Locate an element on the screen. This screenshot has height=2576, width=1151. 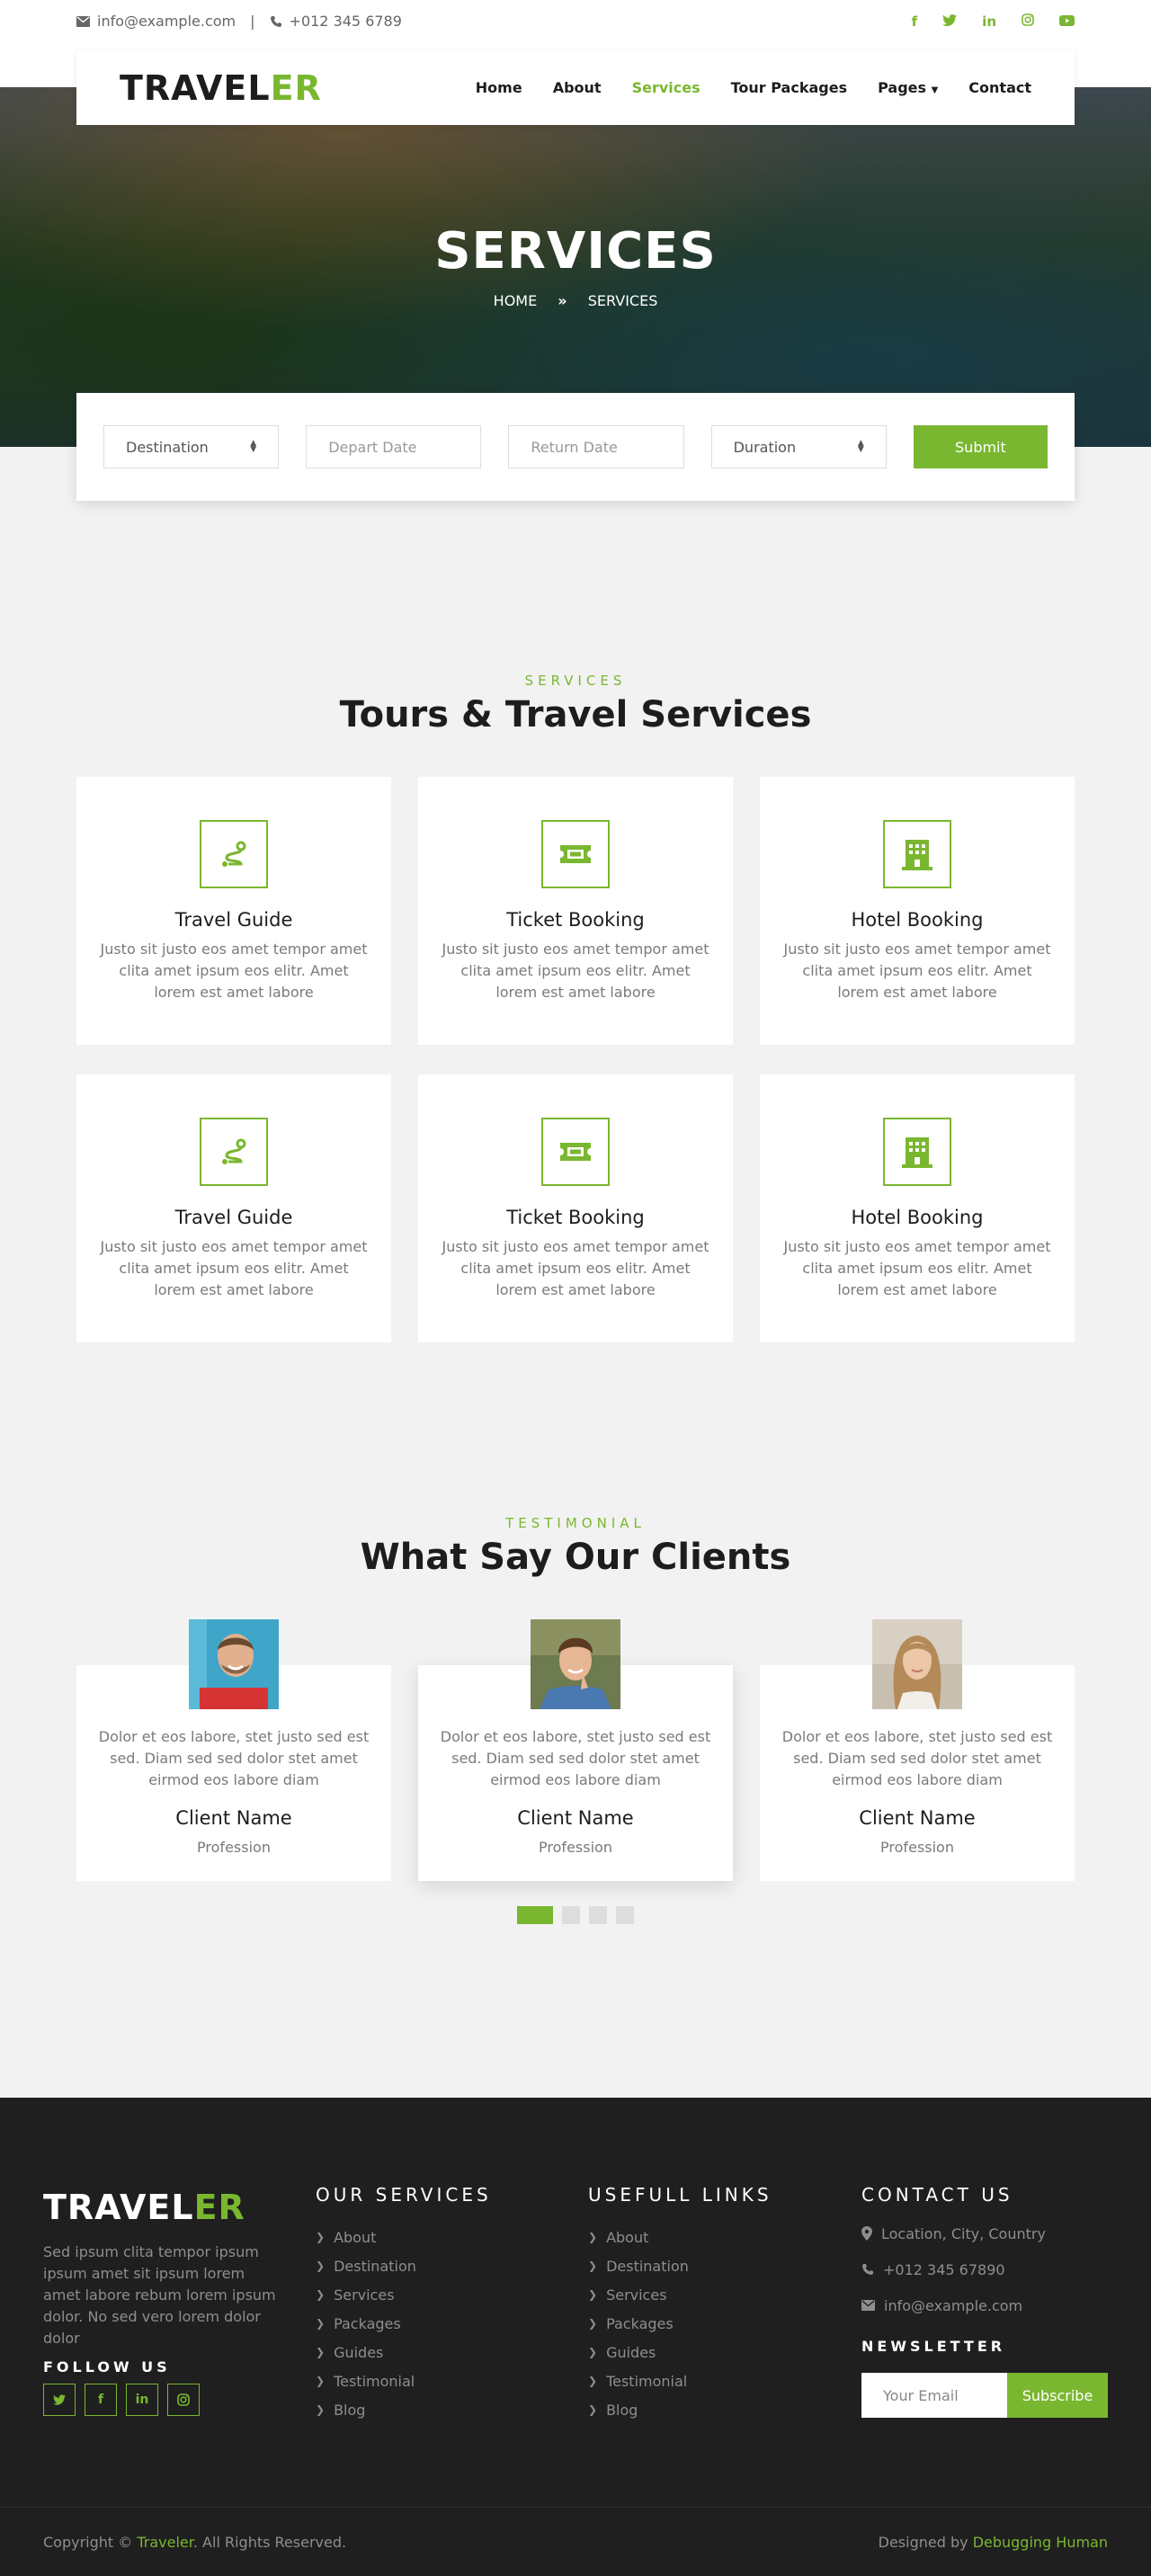
nav-item-tour-packages: Tour Packages is located at coordinates (789, 88).